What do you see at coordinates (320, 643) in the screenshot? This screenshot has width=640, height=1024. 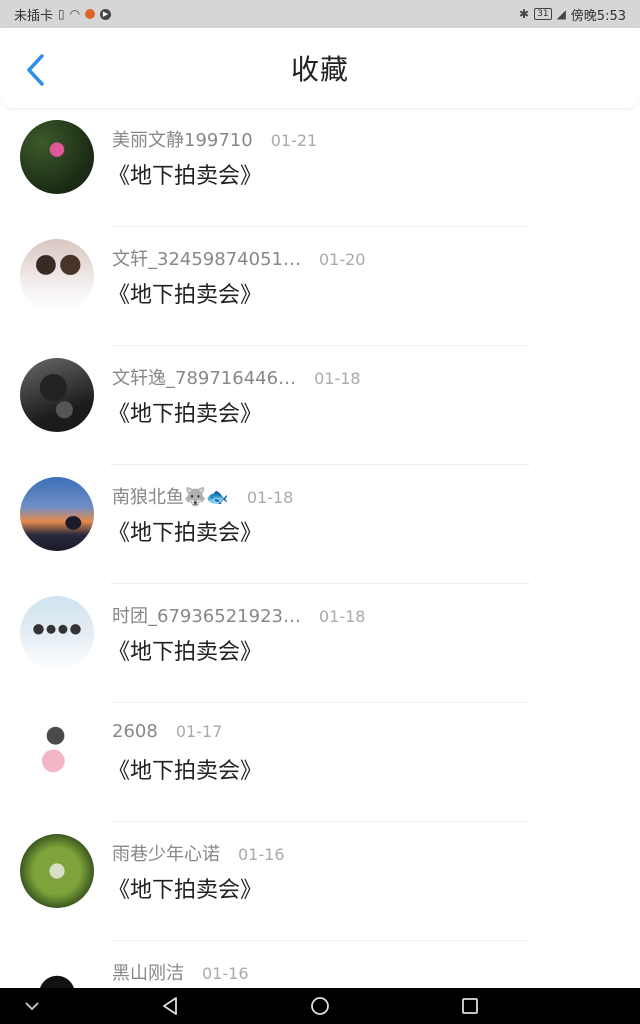 I see `list-item: 时团_67936521923… 01-18 《地下拍卖会》` at bounding box center [320, 643].